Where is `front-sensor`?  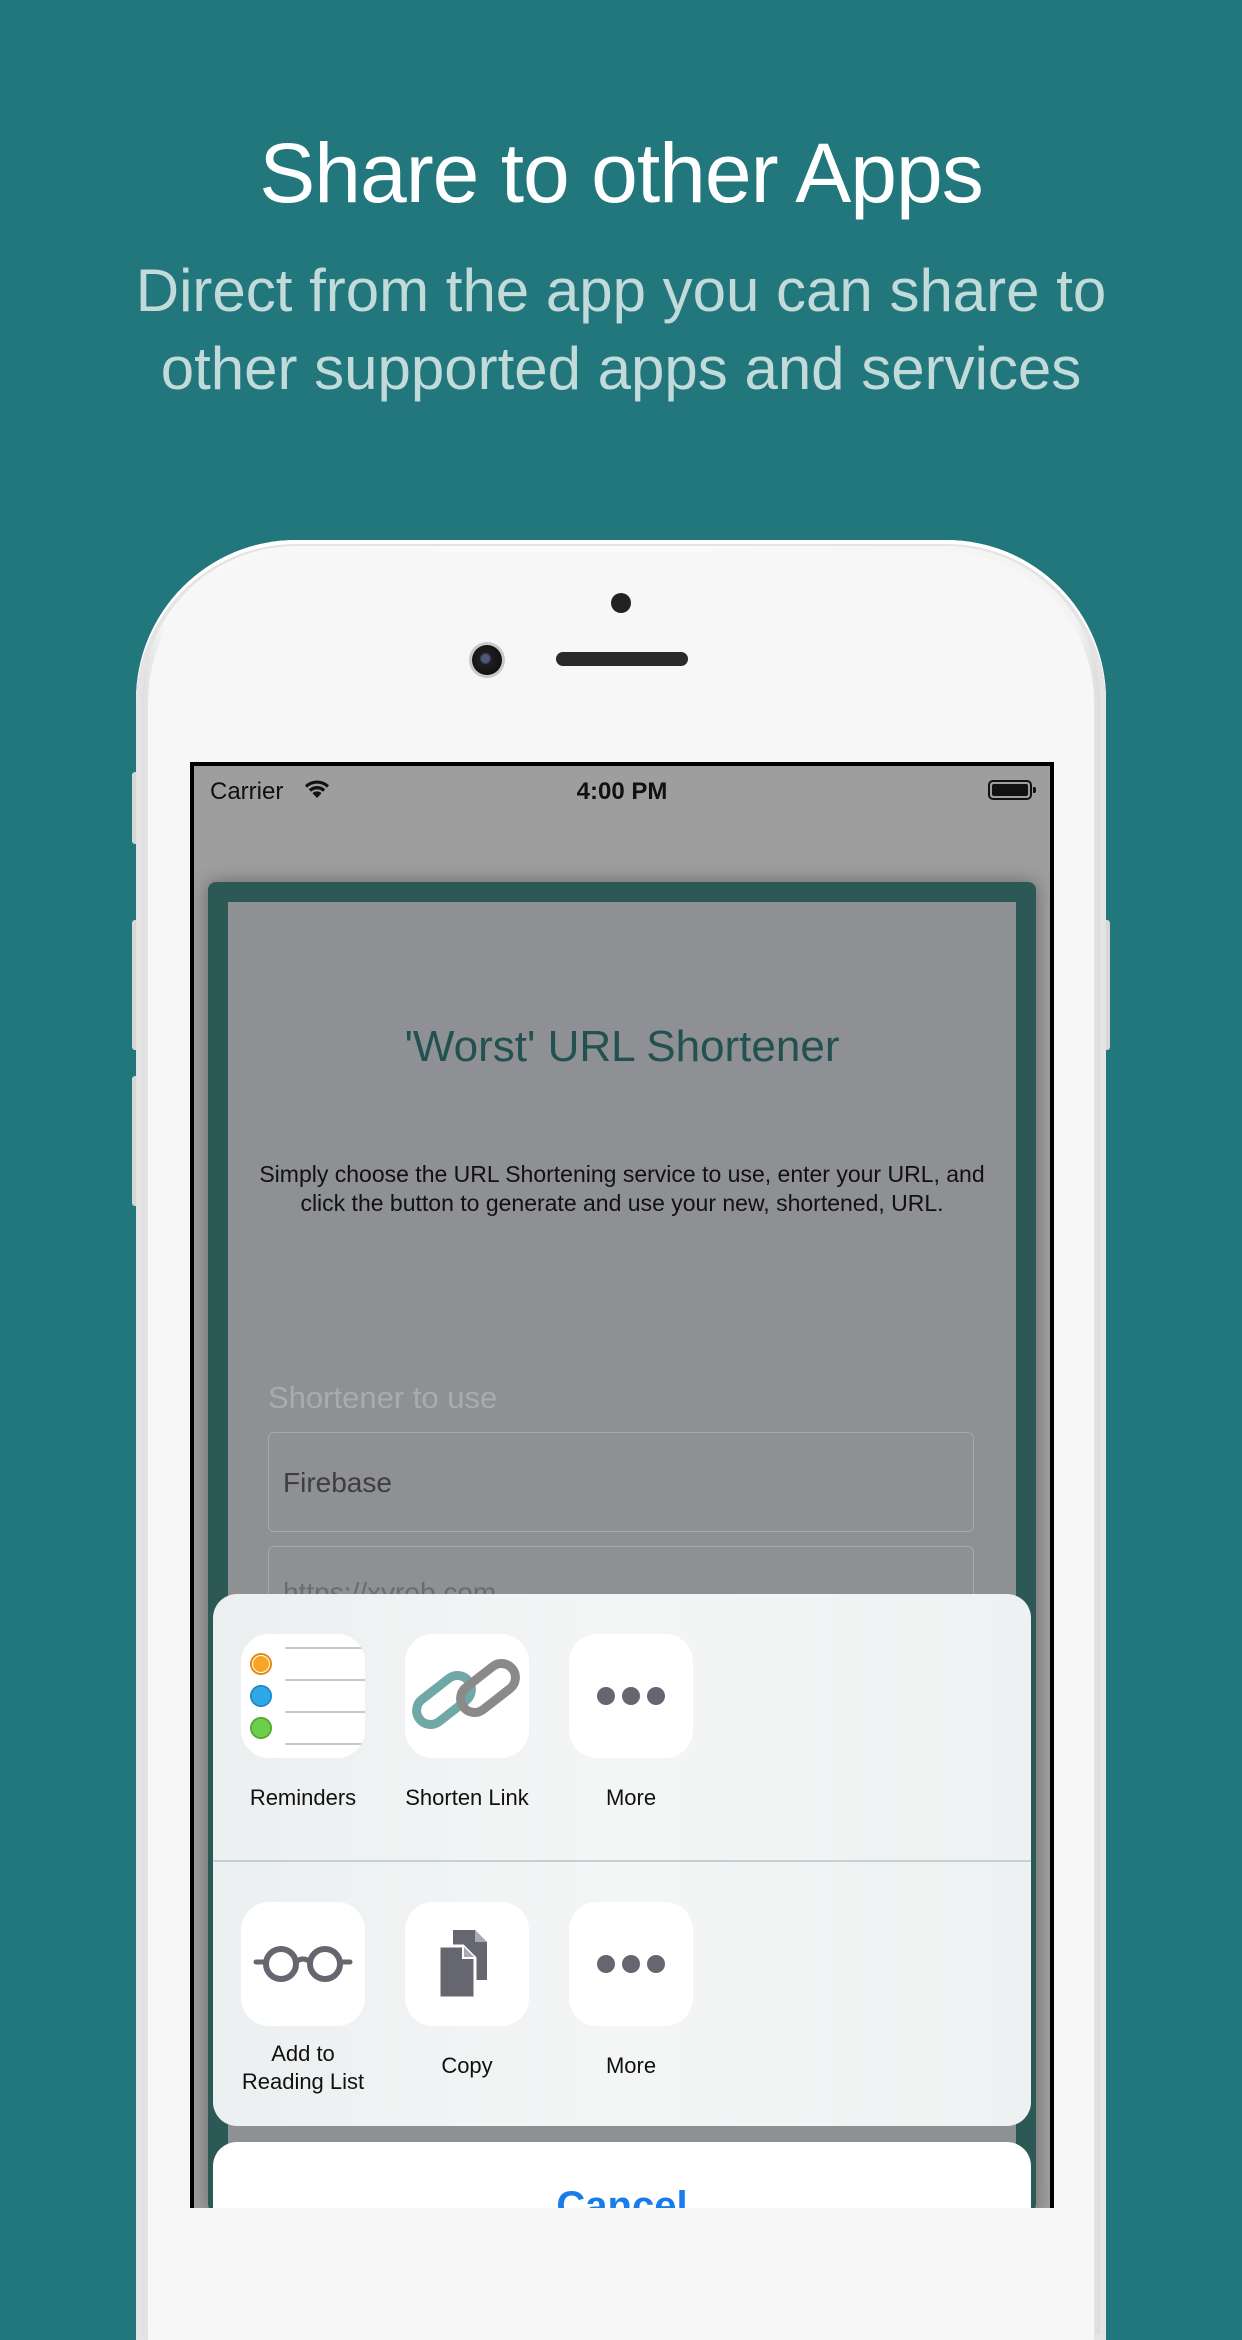
front-sensor is located at coordinates (621, 603).